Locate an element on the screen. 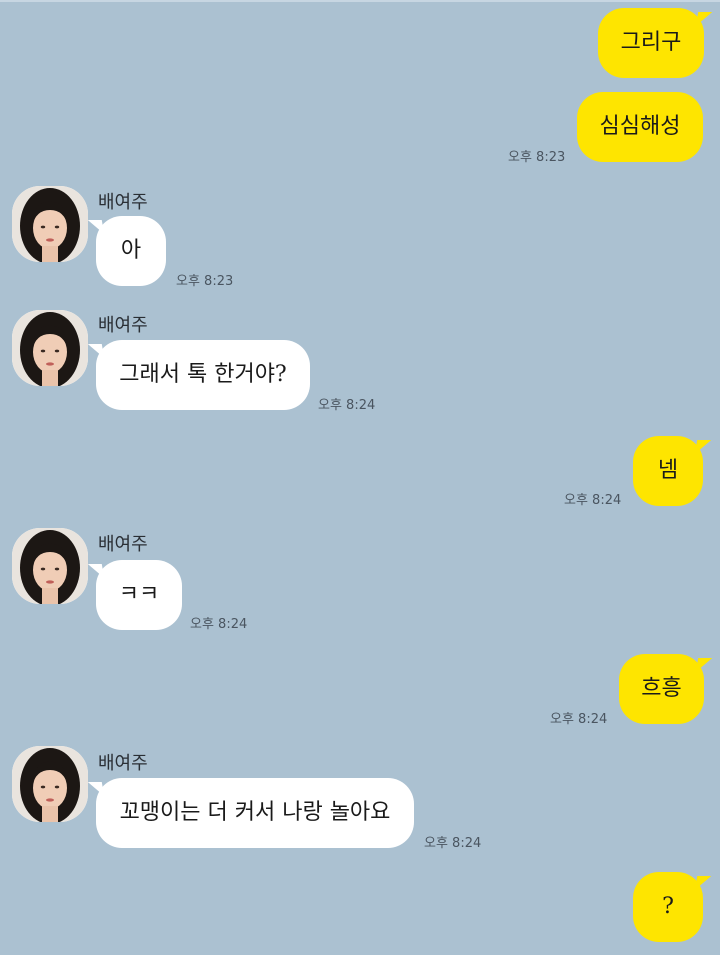 The width and height of the screenshot is (720, 955). message-text: 넴 is located at coordinates (668, 470).